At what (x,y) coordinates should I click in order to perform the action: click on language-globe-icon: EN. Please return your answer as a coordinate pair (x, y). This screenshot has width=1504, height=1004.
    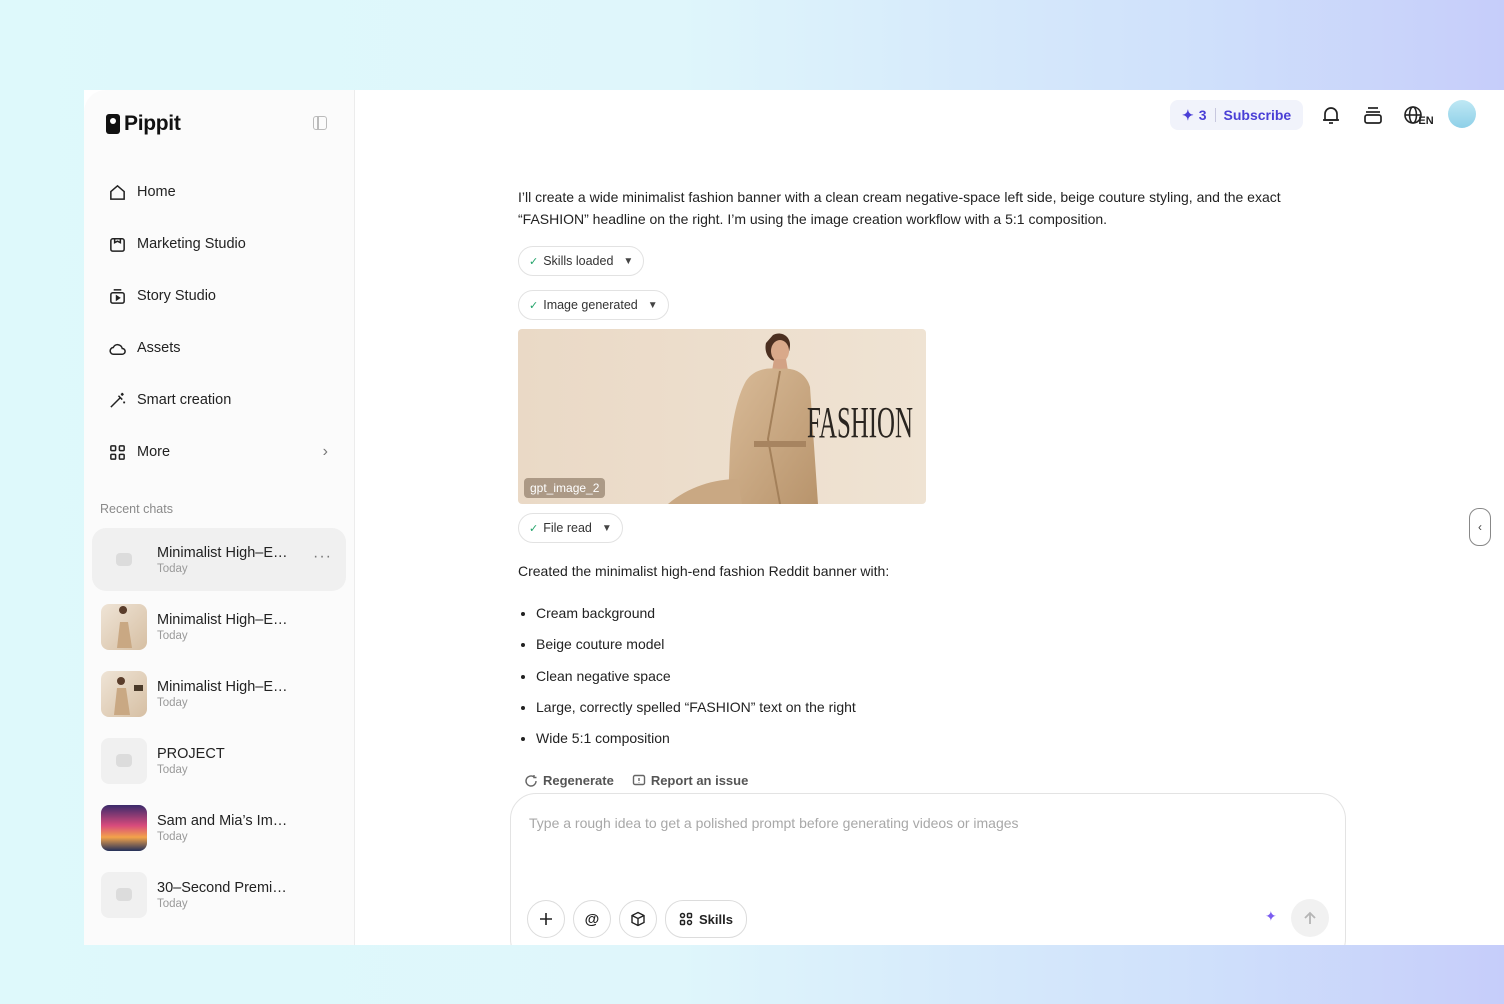
    Looking at the image, I should click on (1418, 115).